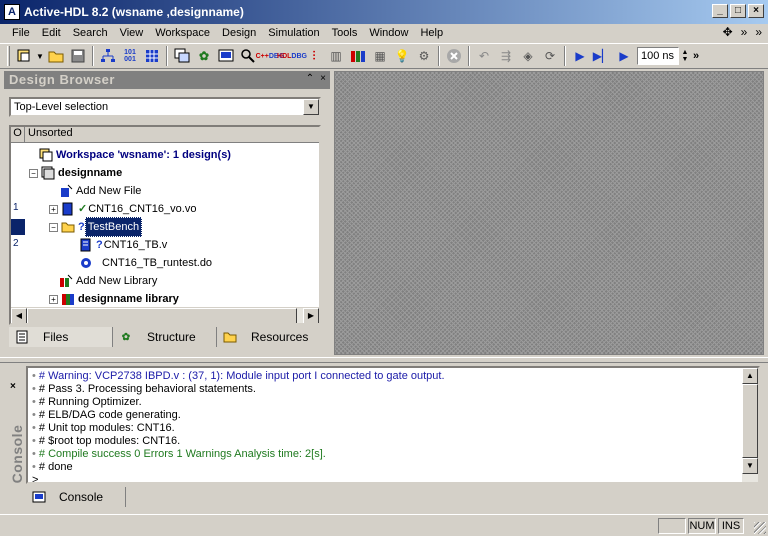 This screenshot has width=768, height=536. Describe the element at coordinates (56, 56) in the screenshot. I see `open-folder-icon` at that location.